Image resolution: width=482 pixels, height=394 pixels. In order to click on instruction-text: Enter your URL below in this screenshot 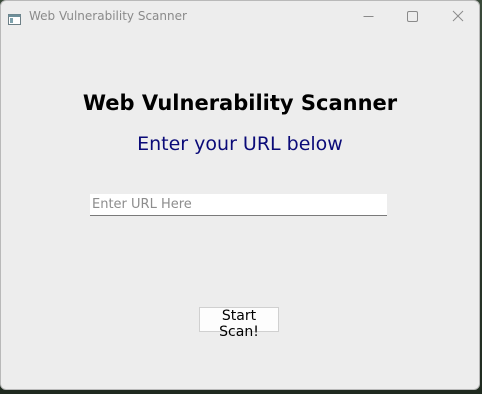, I will do `click(240, 144)`.